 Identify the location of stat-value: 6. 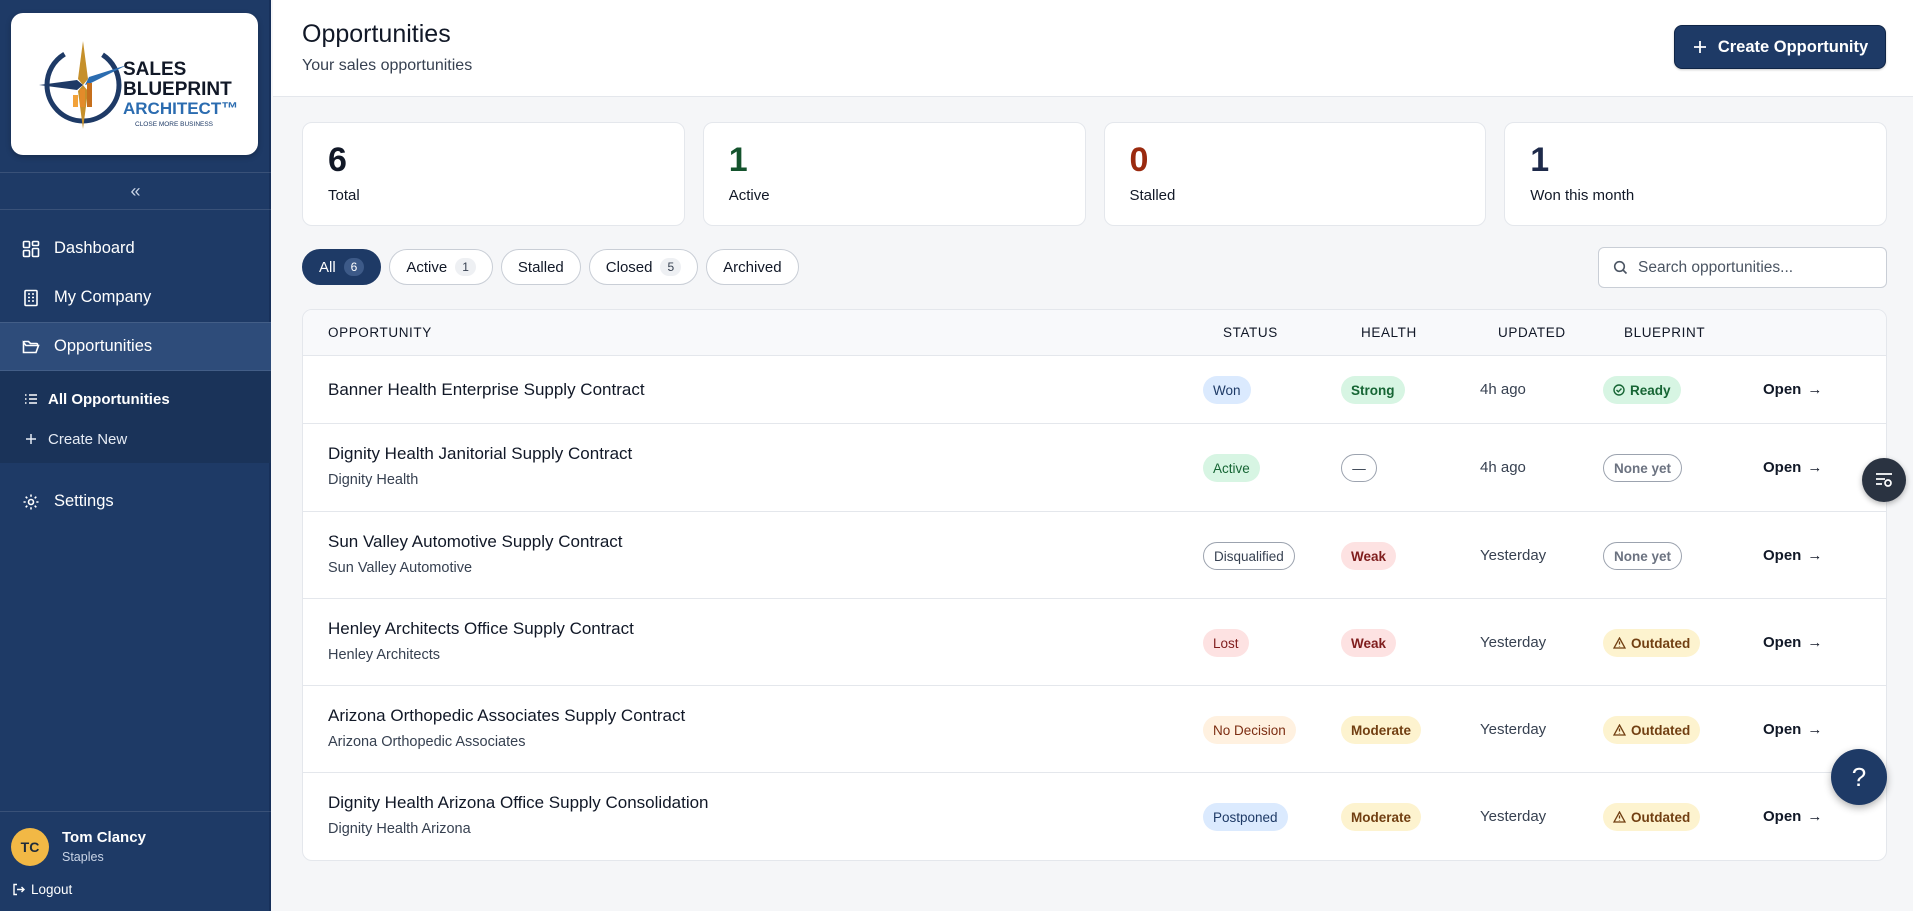
(337, 160).